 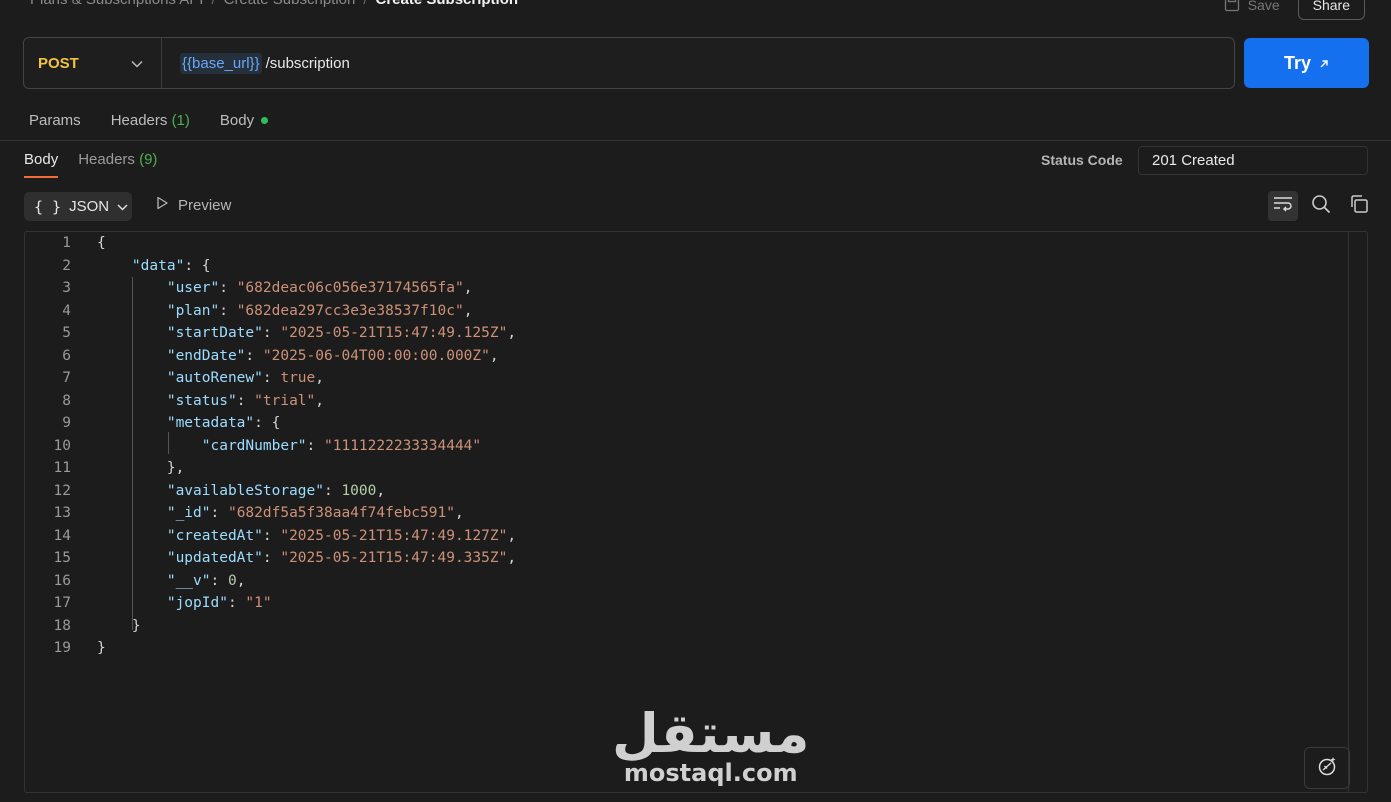 I want to click on url-path: /subscription, so click(x=307, y=63).